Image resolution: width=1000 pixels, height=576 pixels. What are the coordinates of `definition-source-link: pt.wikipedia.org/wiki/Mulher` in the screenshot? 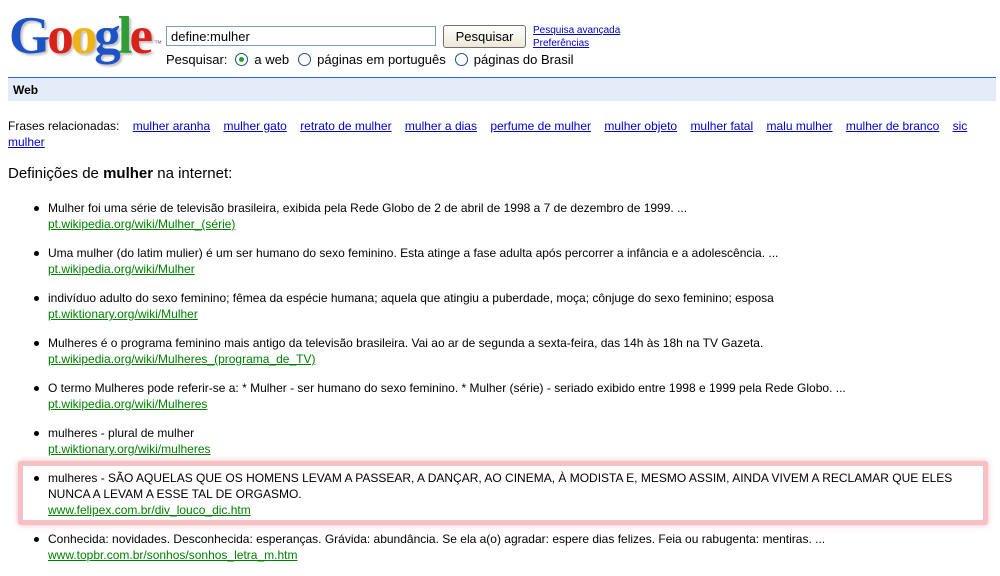 It's located at (121, 269).